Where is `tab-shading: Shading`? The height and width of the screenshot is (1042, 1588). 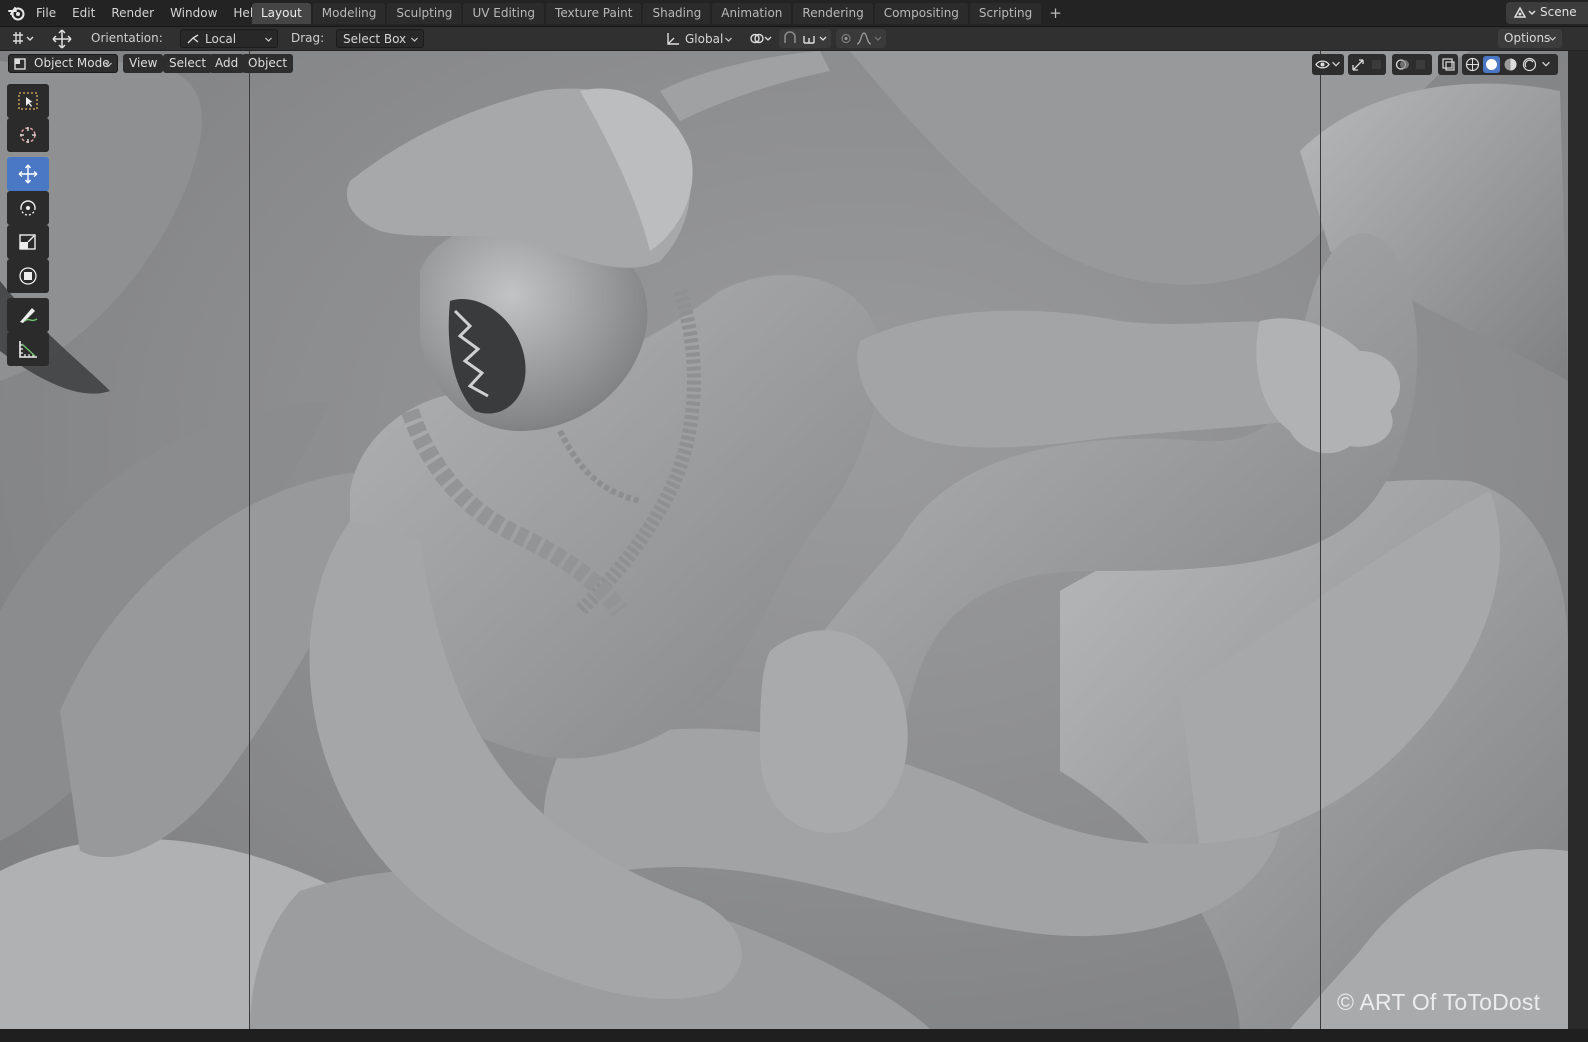 tab-shading: Shading is located at coordinates (677, 13).